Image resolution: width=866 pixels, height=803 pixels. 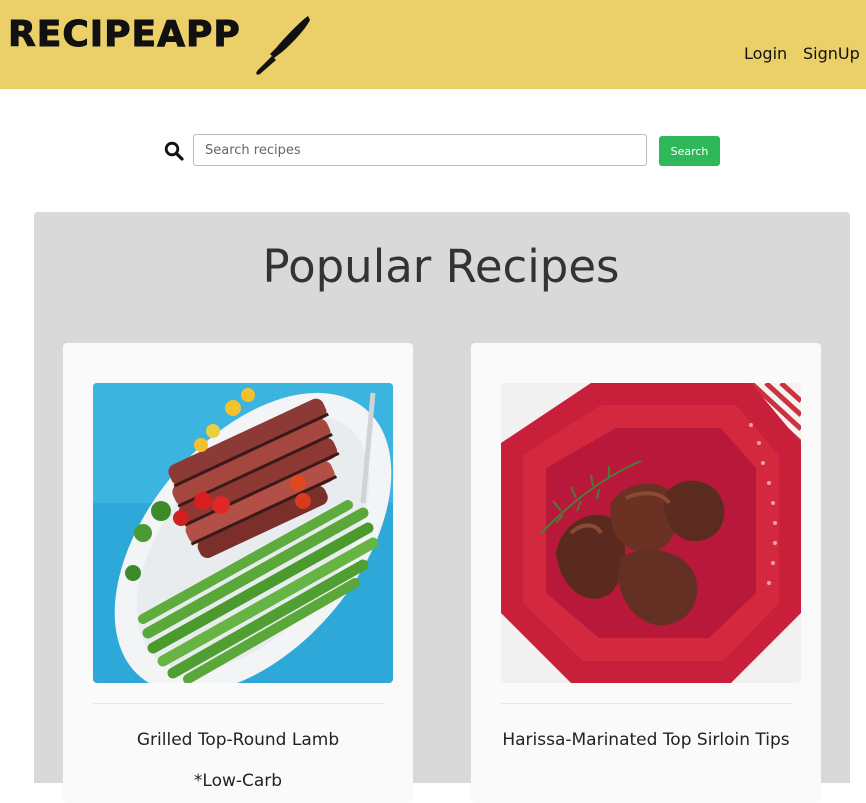 What do you see at coordinates (124, 35) in the screenshot?
I see `brand-logo-text: RecipeApp` at bounding box center [124, 35].